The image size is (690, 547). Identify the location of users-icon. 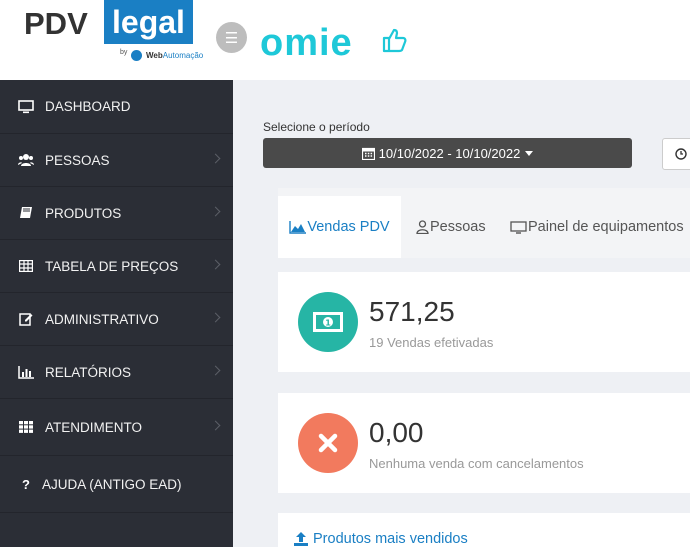
(26, 160).